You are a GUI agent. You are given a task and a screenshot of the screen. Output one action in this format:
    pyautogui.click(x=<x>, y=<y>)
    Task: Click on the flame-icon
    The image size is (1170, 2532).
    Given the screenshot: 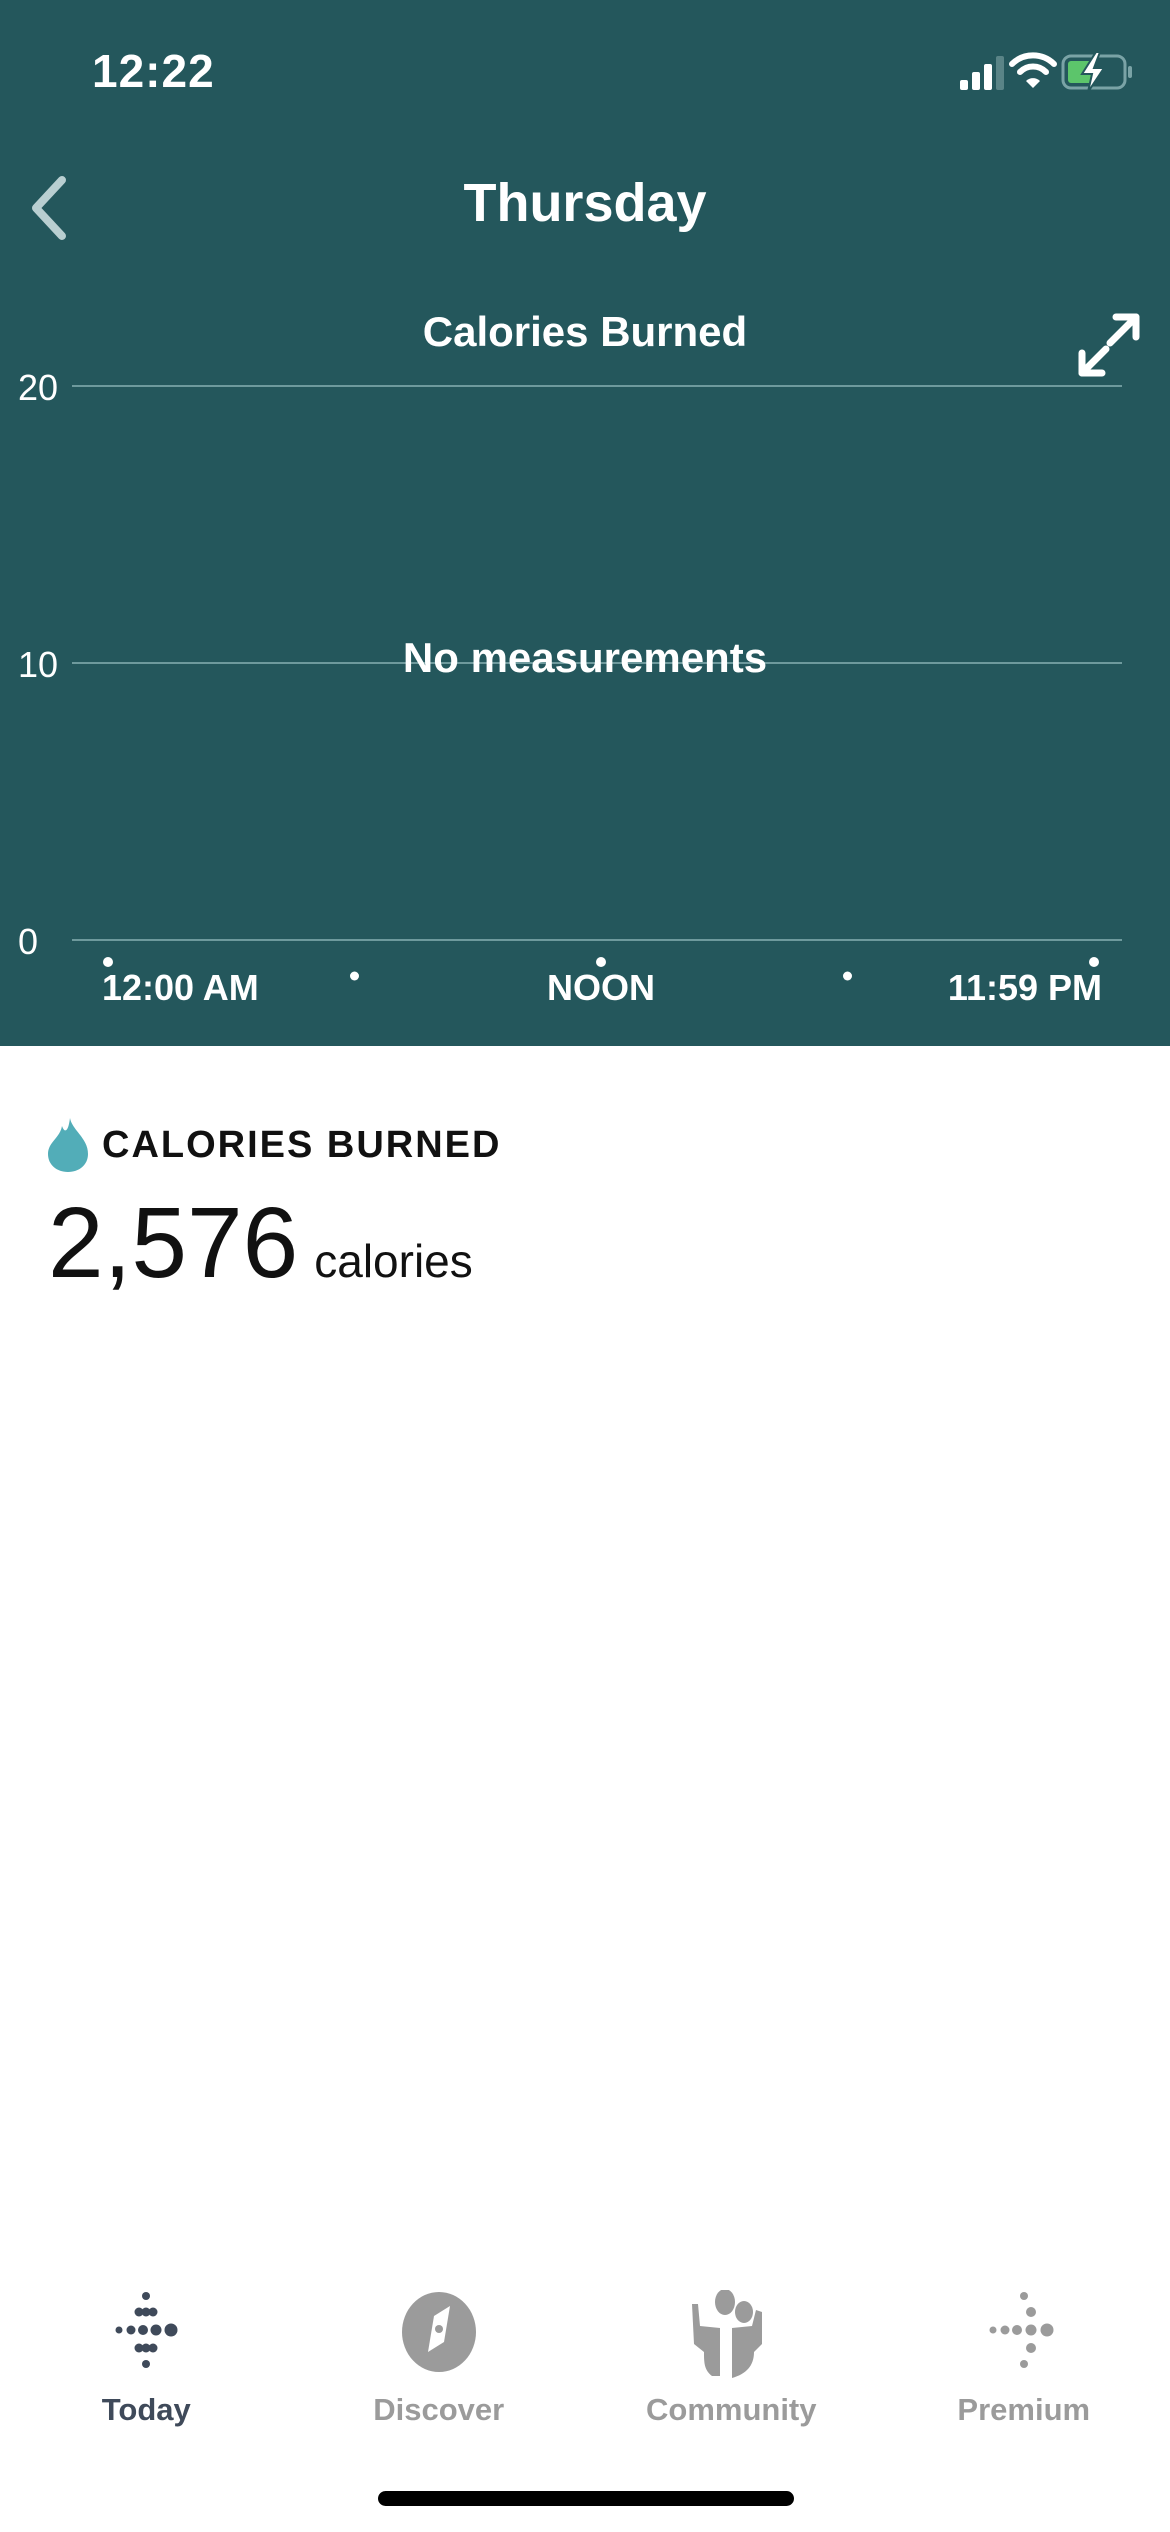 What is the action you would take?
    pyautogui.click(x=68, y=1145)
    